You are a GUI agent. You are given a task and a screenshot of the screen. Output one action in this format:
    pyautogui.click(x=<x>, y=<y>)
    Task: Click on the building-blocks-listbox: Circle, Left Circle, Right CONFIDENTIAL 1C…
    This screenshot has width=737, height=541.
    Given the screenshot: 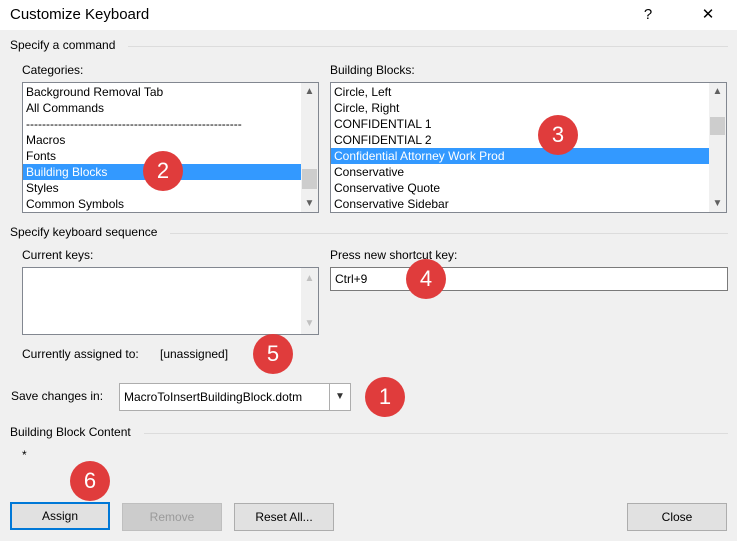 What is the action you would take?
    pyautogui.click(x=528, y=147)
    